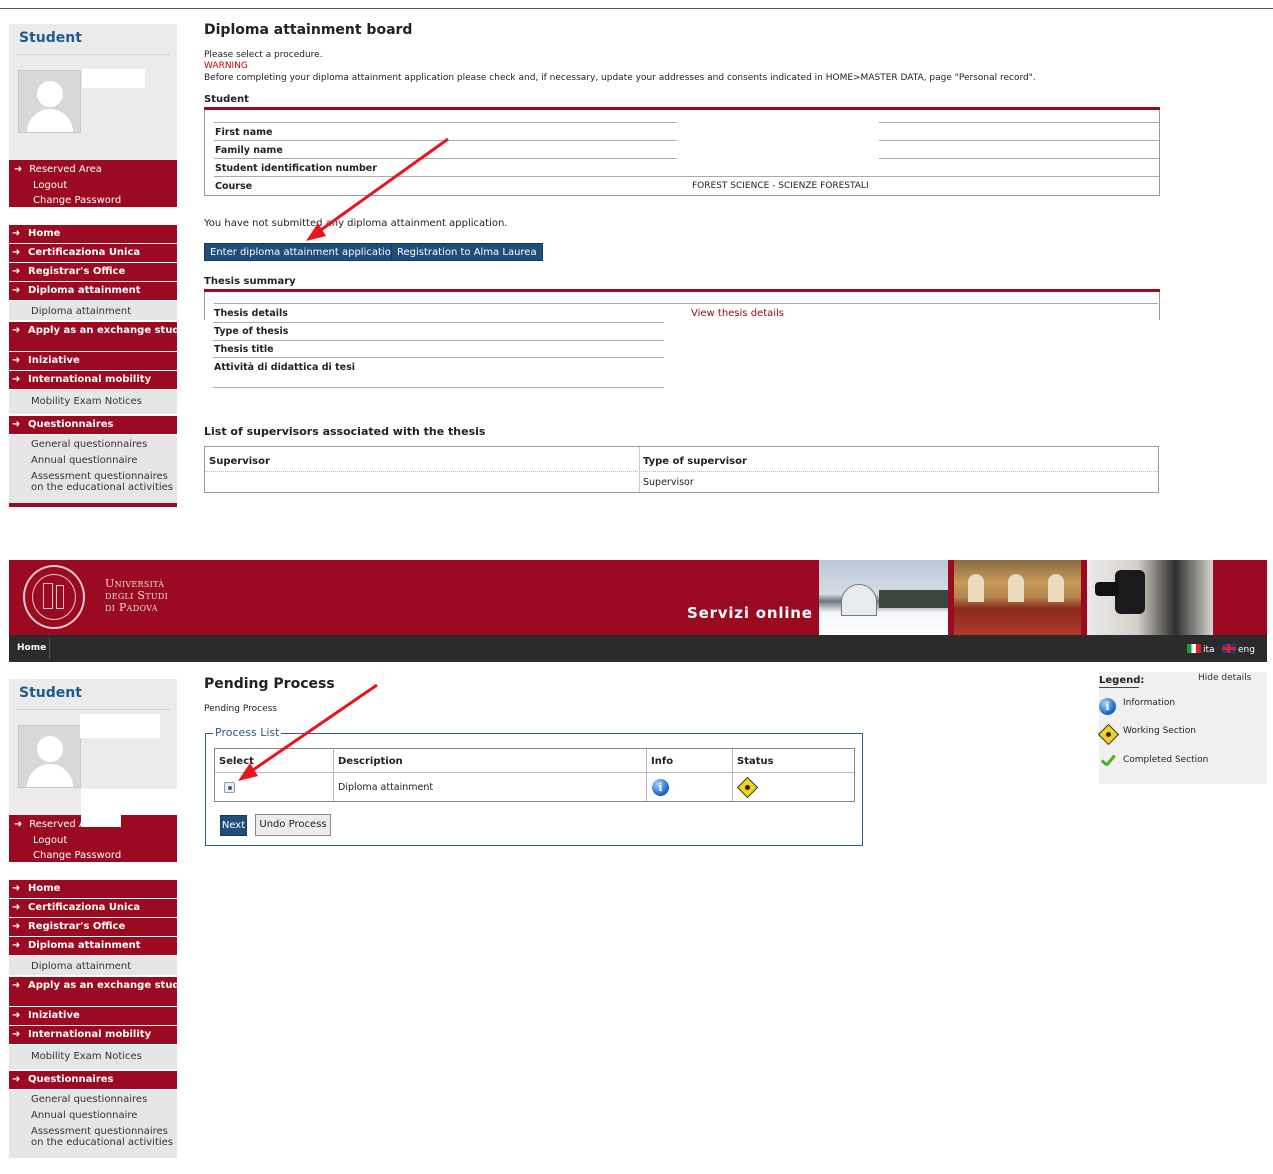 This screenshot has width=1273, height=1174. I want to click on reserved-area-link: ➜ Reserved Area, so click(95, 170).